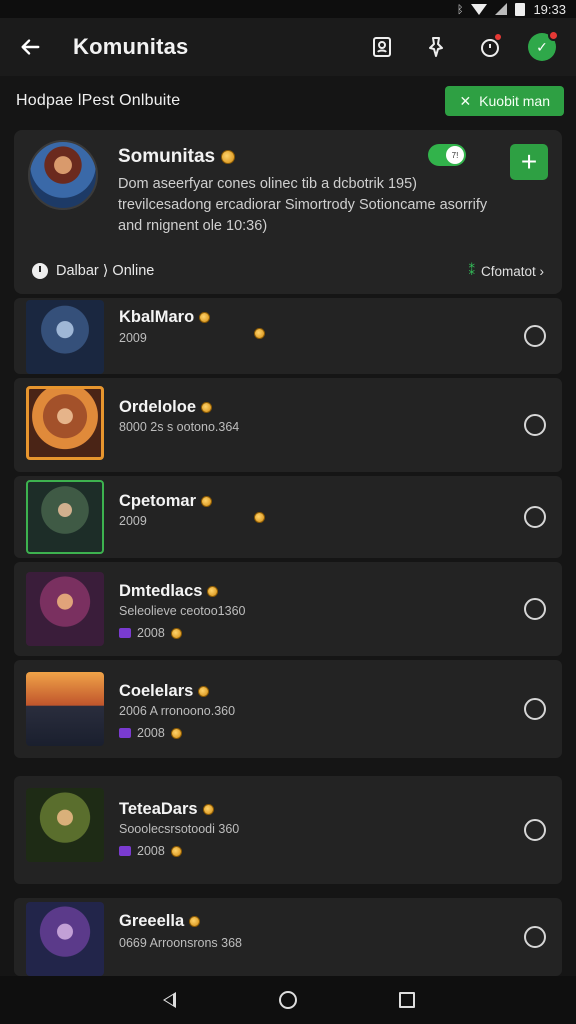  What do you see at coordinates (182, 611) in the screenshot?
I see `member-subtitle: Seleolieve ceotoo1360` at bounding box center [182, 611].